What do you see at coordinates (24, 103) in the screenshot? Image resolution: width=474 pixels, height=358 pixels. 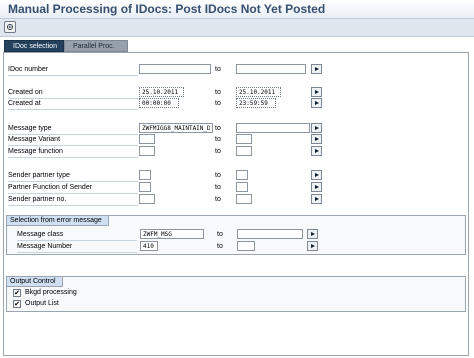 I see `created-at-label: Created at` at bounding box center [24, 103].